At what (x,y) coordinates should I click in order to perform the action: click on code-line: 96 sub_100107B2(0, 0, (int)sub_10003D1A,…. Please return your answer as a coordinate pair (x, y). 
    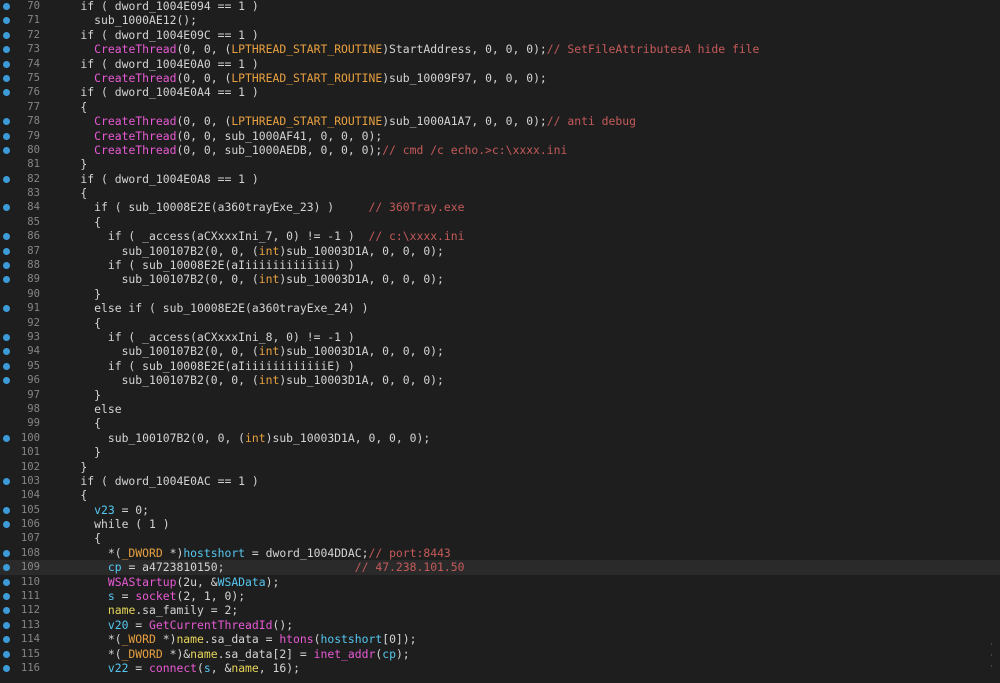
    Looking at the image, I should click on (500, 380).